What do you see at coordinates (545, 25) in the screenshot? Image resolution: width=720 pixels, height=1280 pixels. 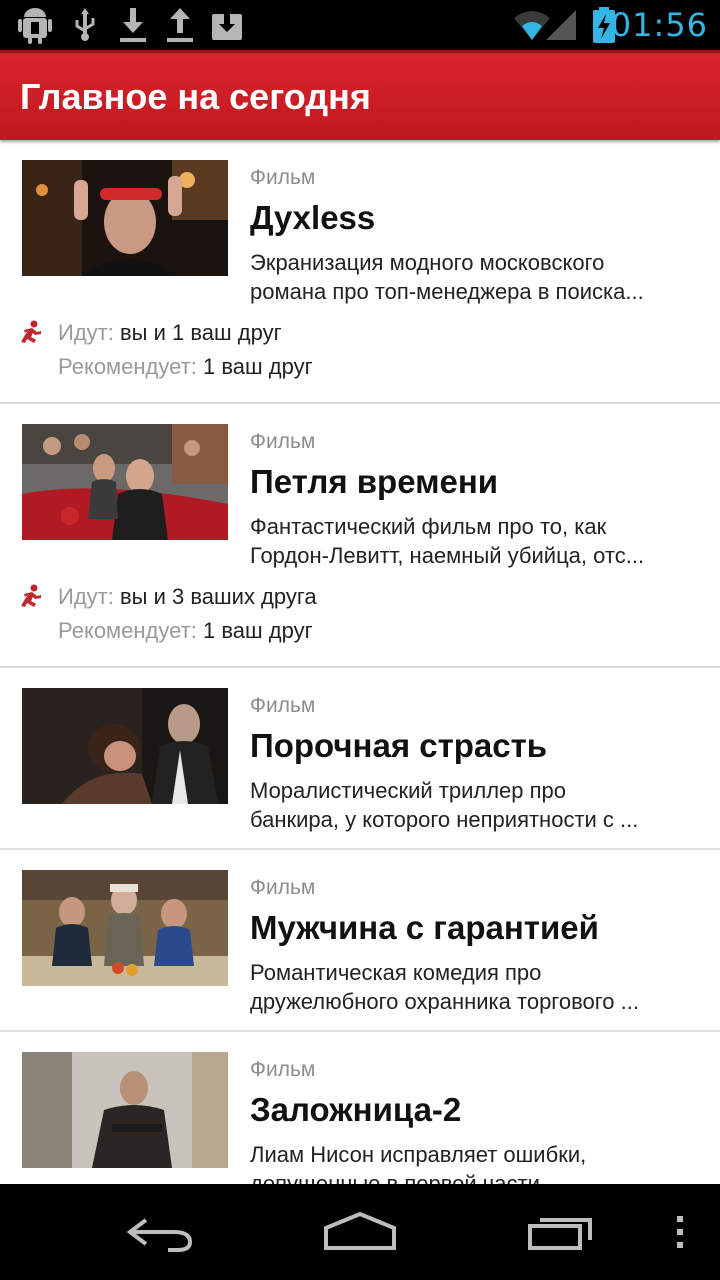 I see `wifi-signal-icon` at bounding box center [545, 25].